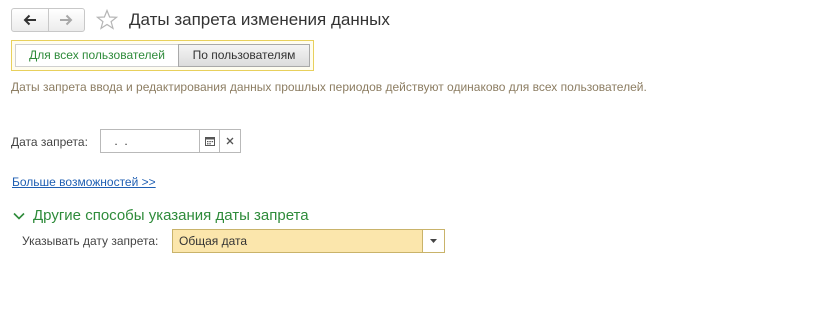 Image resolution: width=826 pixels, height=312 pixels. I want to click on group-toggle: Другие способы указания даты запрета, so click(160, 216).